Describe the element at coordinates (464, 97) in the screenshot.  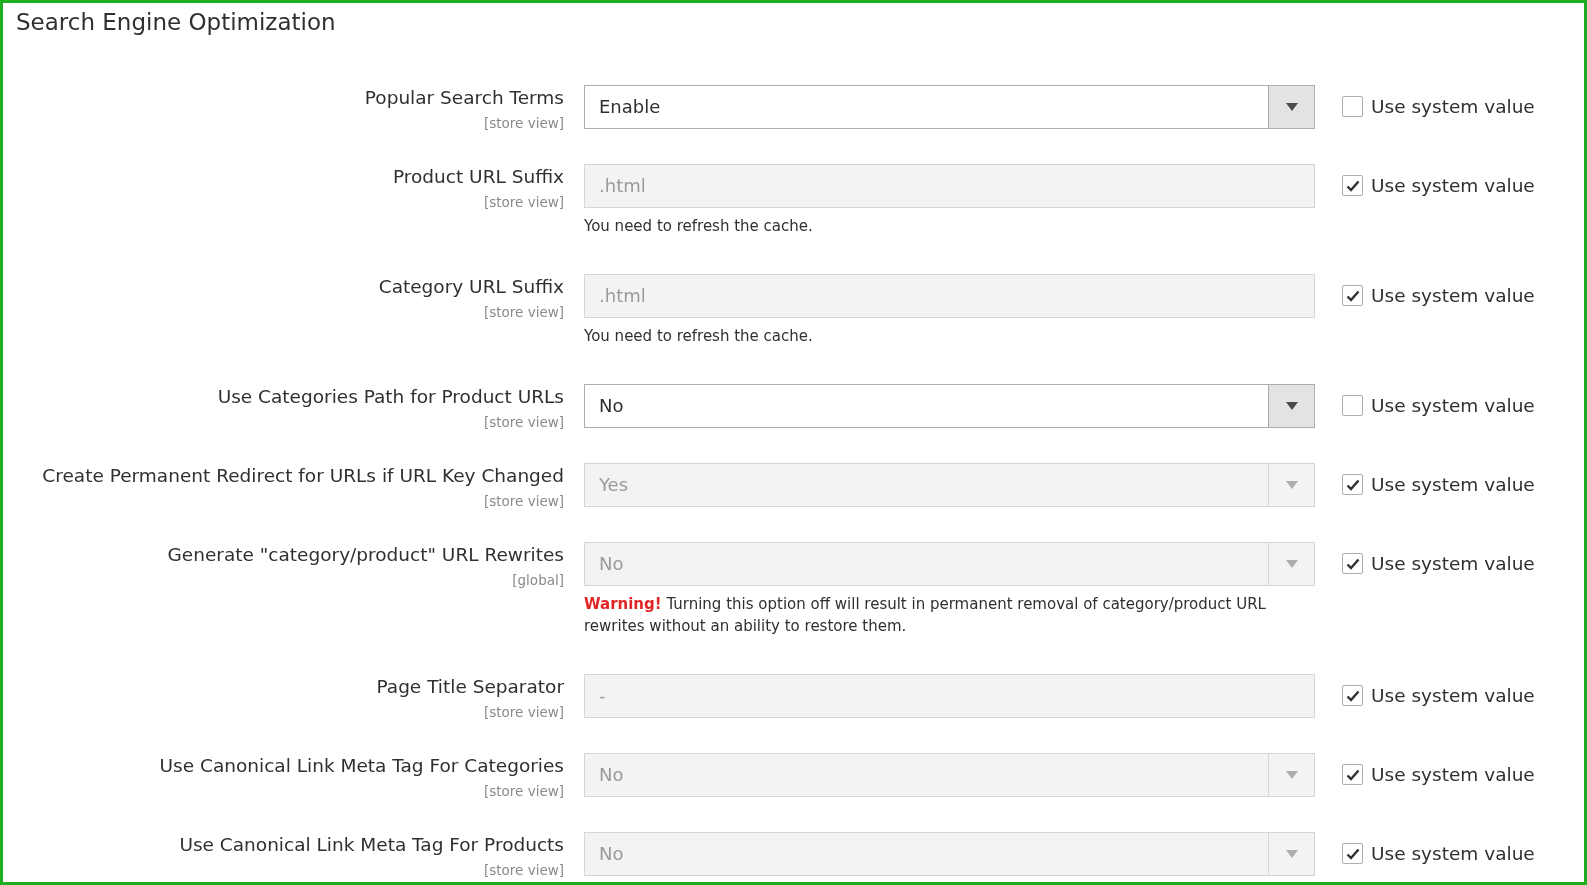
I see `field-label: Popular Search Terms` at that location.